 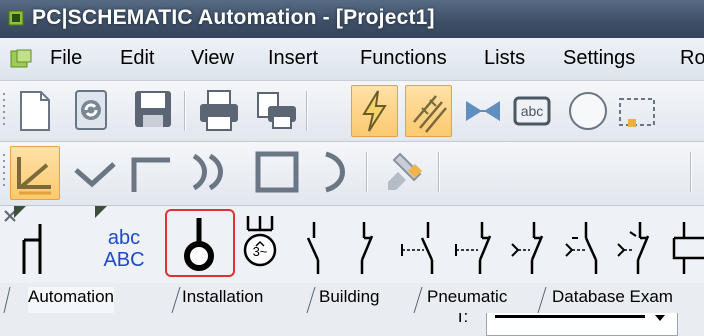 What do you see at coordinates (212, 58) in the screenshot?
I see `menu-view: View` at bounding box center [212, 58].